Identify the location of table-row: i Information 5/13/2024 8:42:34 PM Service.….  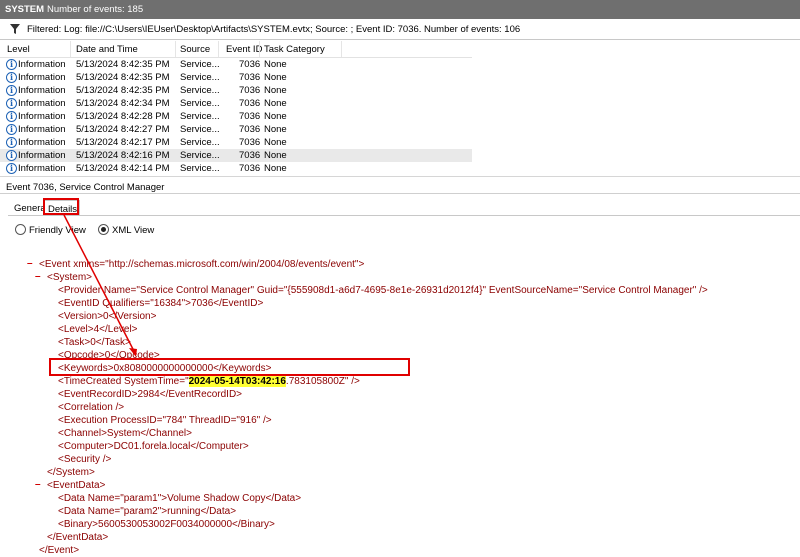
(236, 103).